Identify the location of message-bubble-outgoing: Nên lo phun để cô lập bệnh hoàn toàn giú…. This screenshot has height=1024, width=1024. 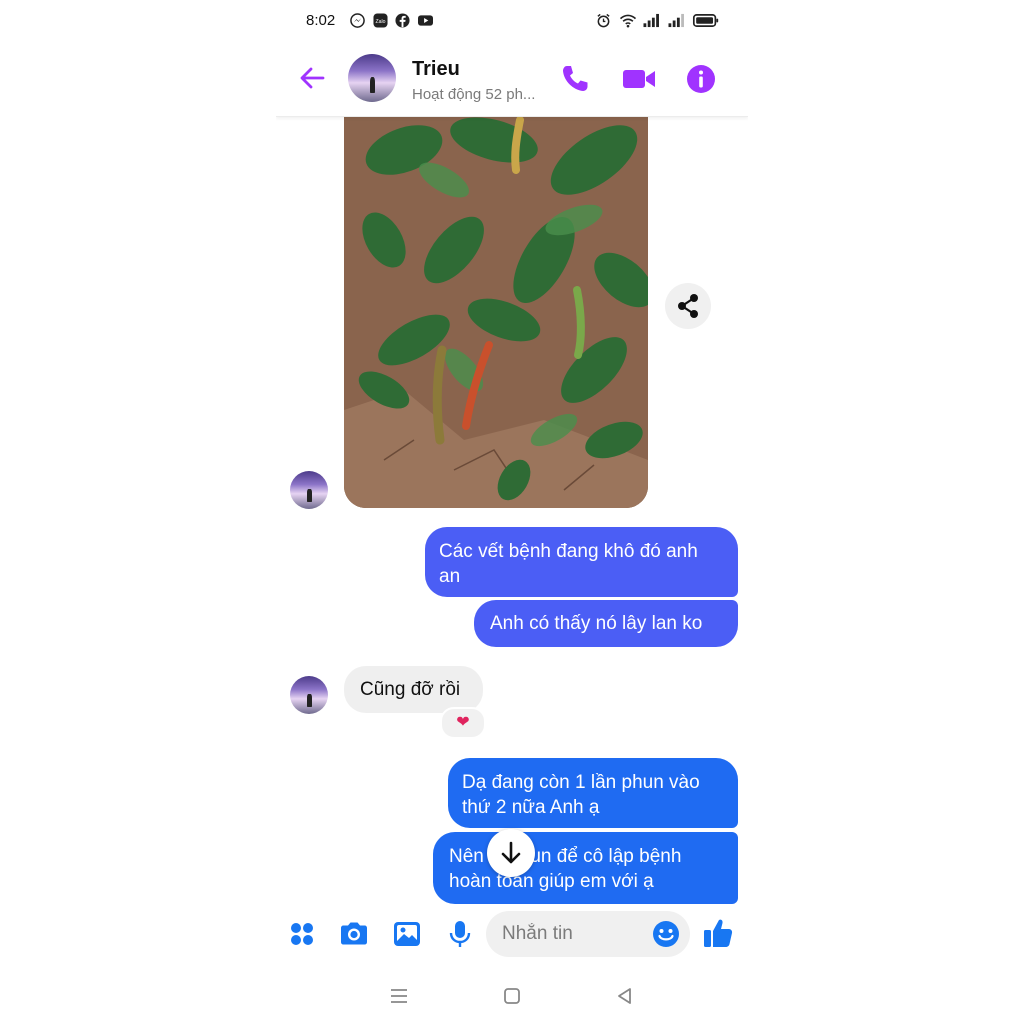
(585, 868).